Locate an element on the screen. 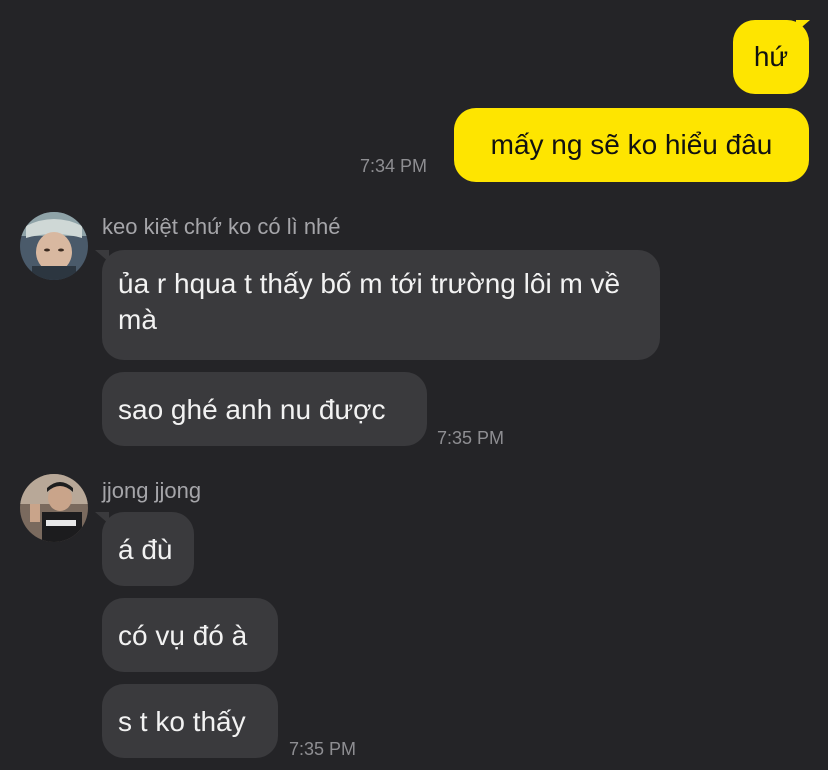 The height and width of the screenshot is (770, 828). message-timestamp: 7:34 PM is located at coordinates (394, 166).